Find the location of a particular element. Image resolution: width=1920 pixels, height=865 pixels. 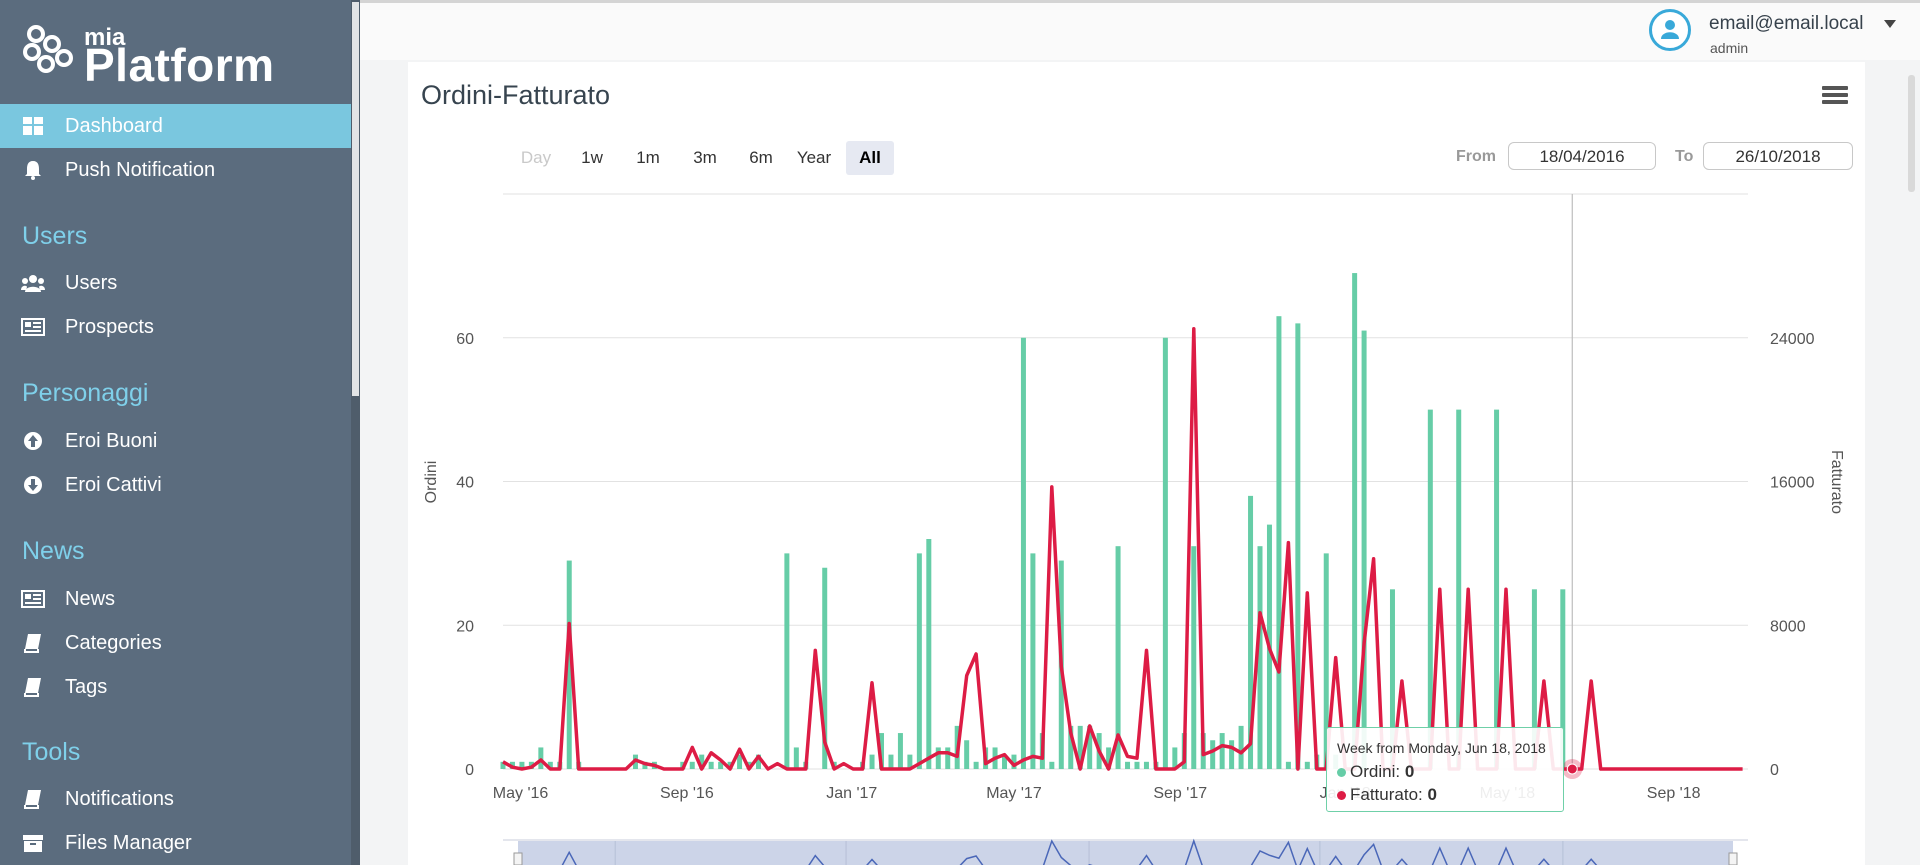

sidebar-item-users: Users is located at coordinates (175, 283).